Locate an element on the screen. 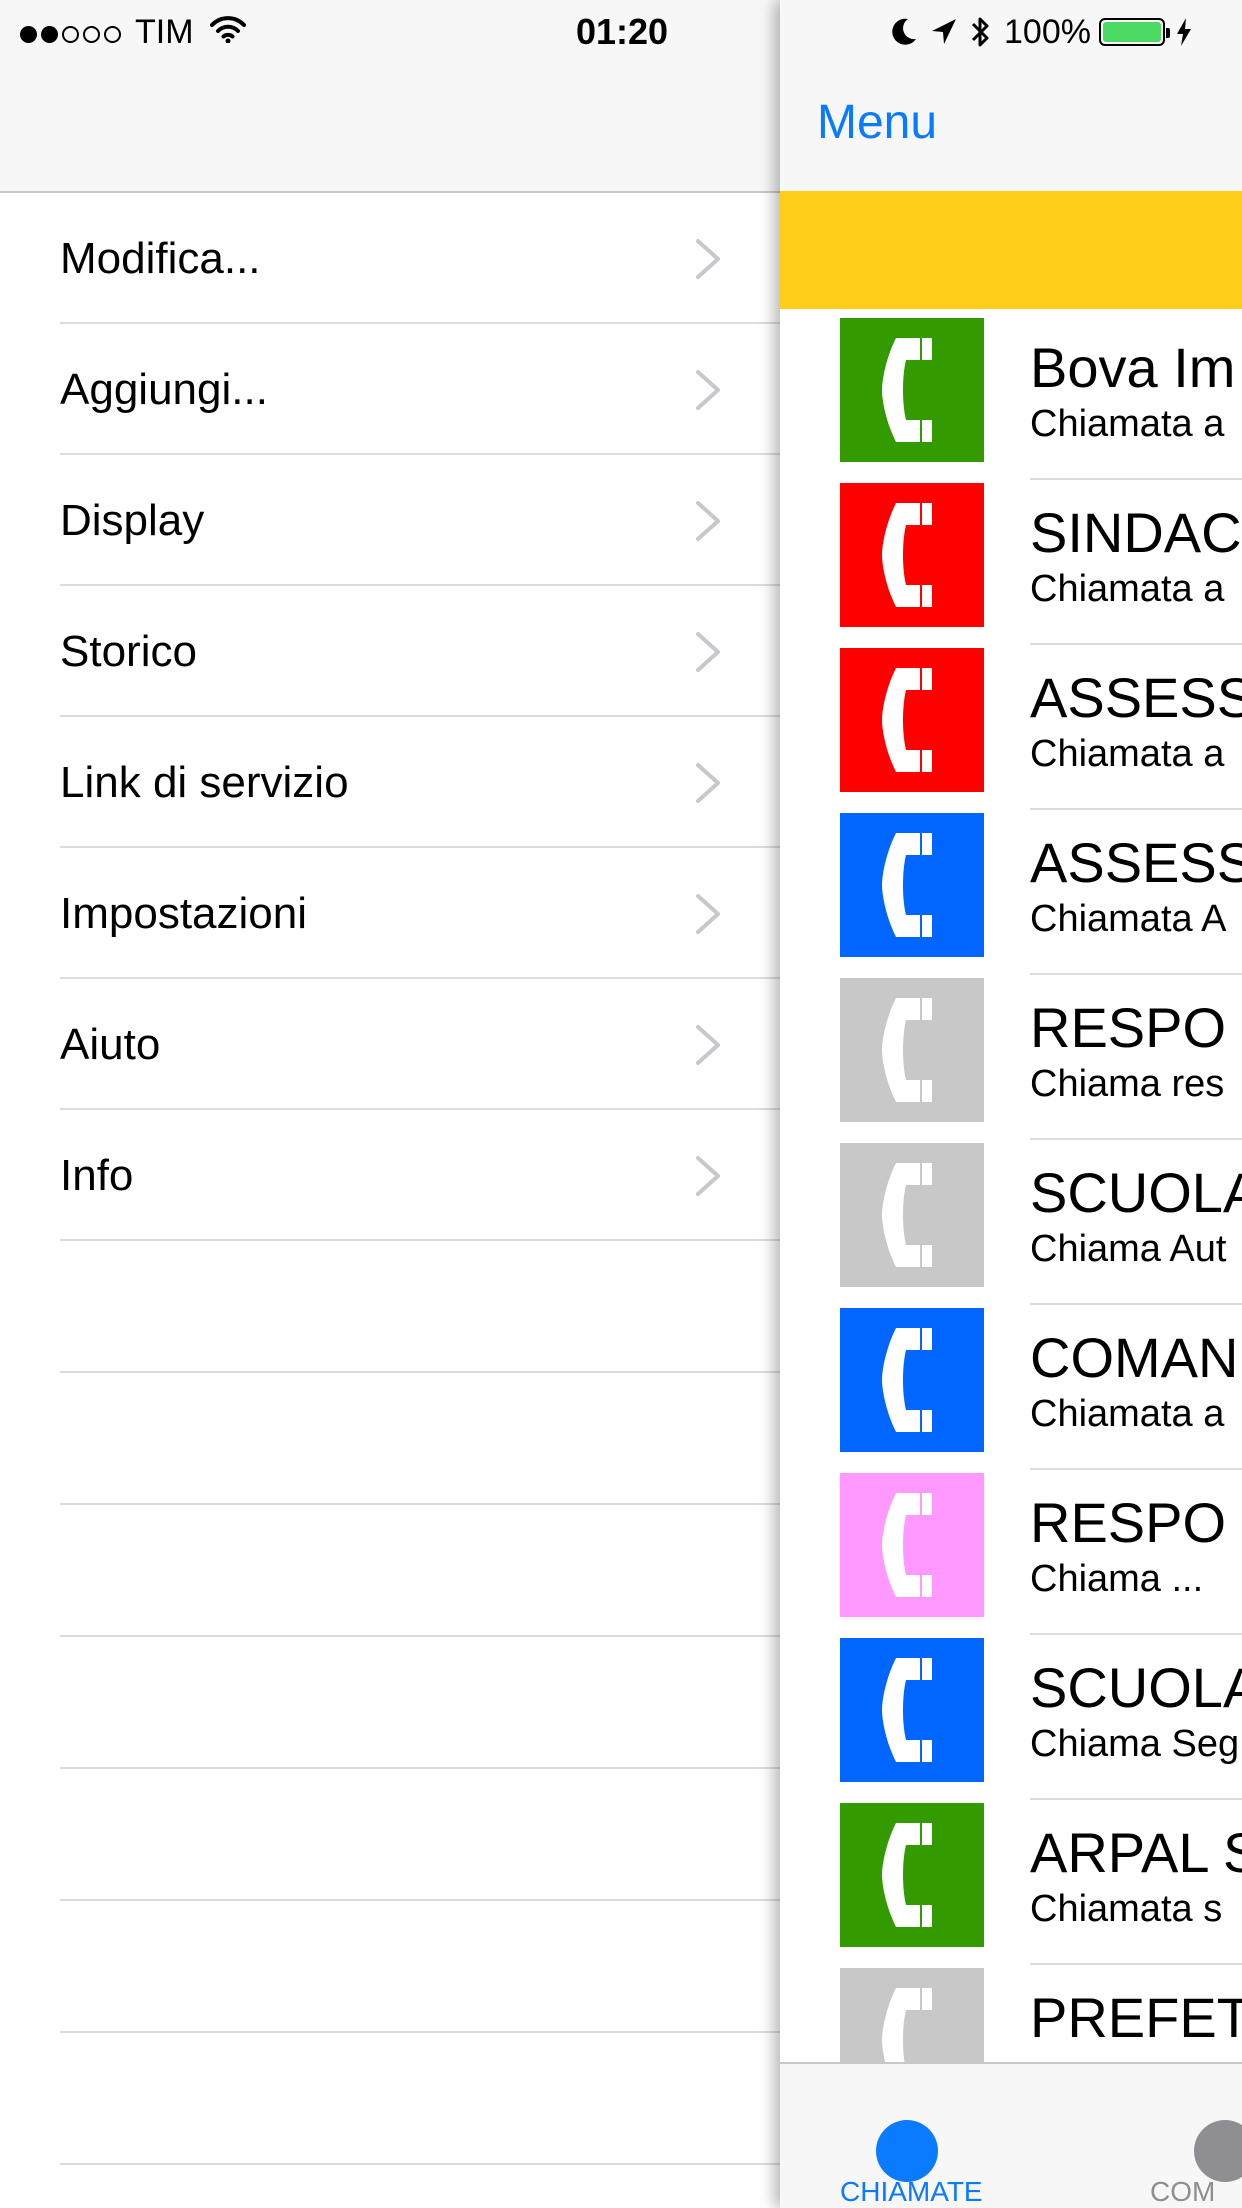 Image resolution: width=1242 pixels, height=2208 pixels. contact-row: ASSESS Chiamata a is located at coordinates (1011, 727).